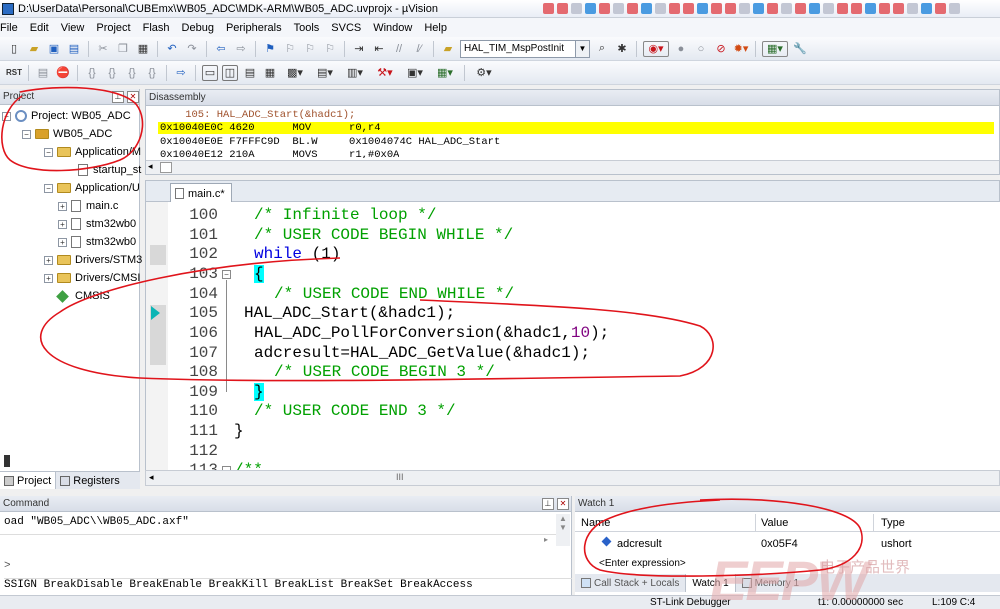 Image resolution: width=1000 pixels, height=609 pixels. Describe the element at coordinates (112, 73) in the screenshot. I see `step-over-icon: {}` at that location.